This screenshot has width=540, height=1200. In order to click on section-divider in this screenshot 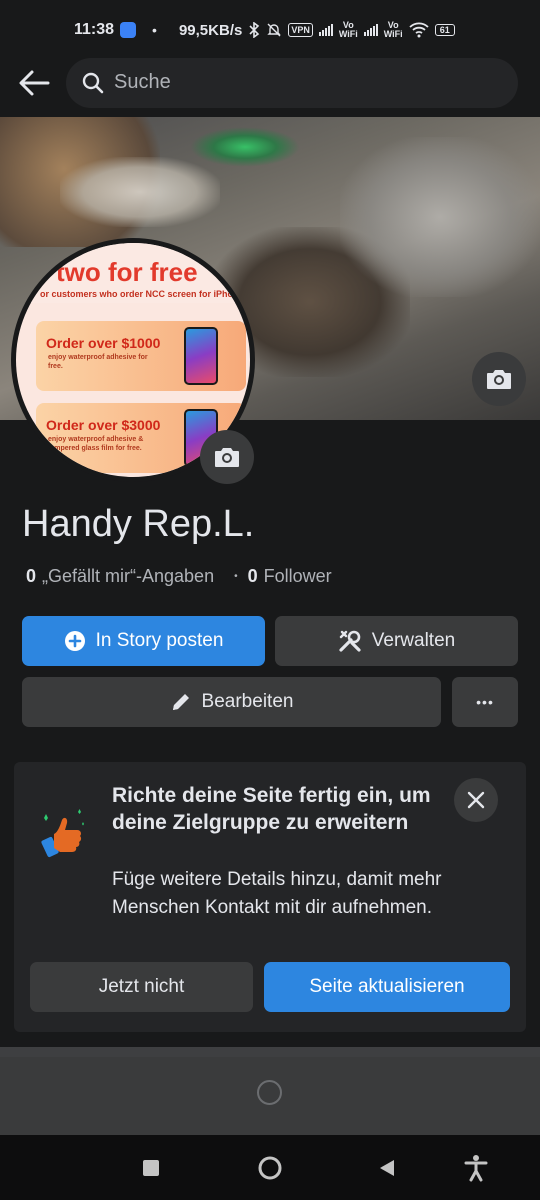, I will do `click(270, 1052)`.